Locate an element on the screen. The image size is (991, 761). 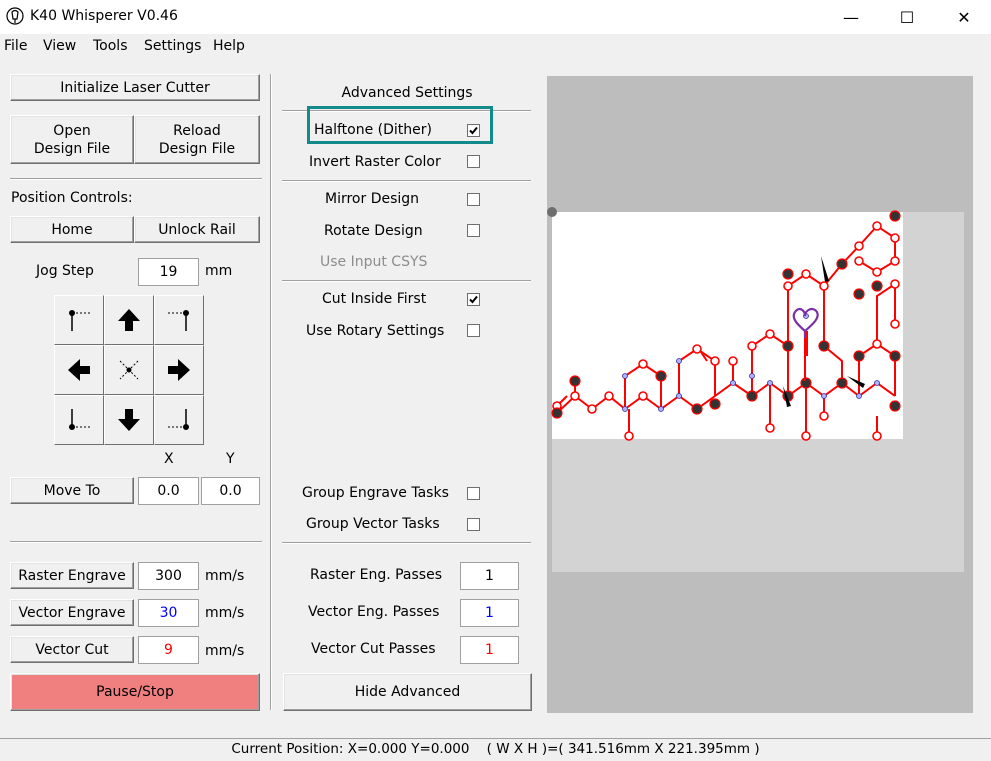
mirror-design-label: Mirror Design is located at coordinates (372, 199).